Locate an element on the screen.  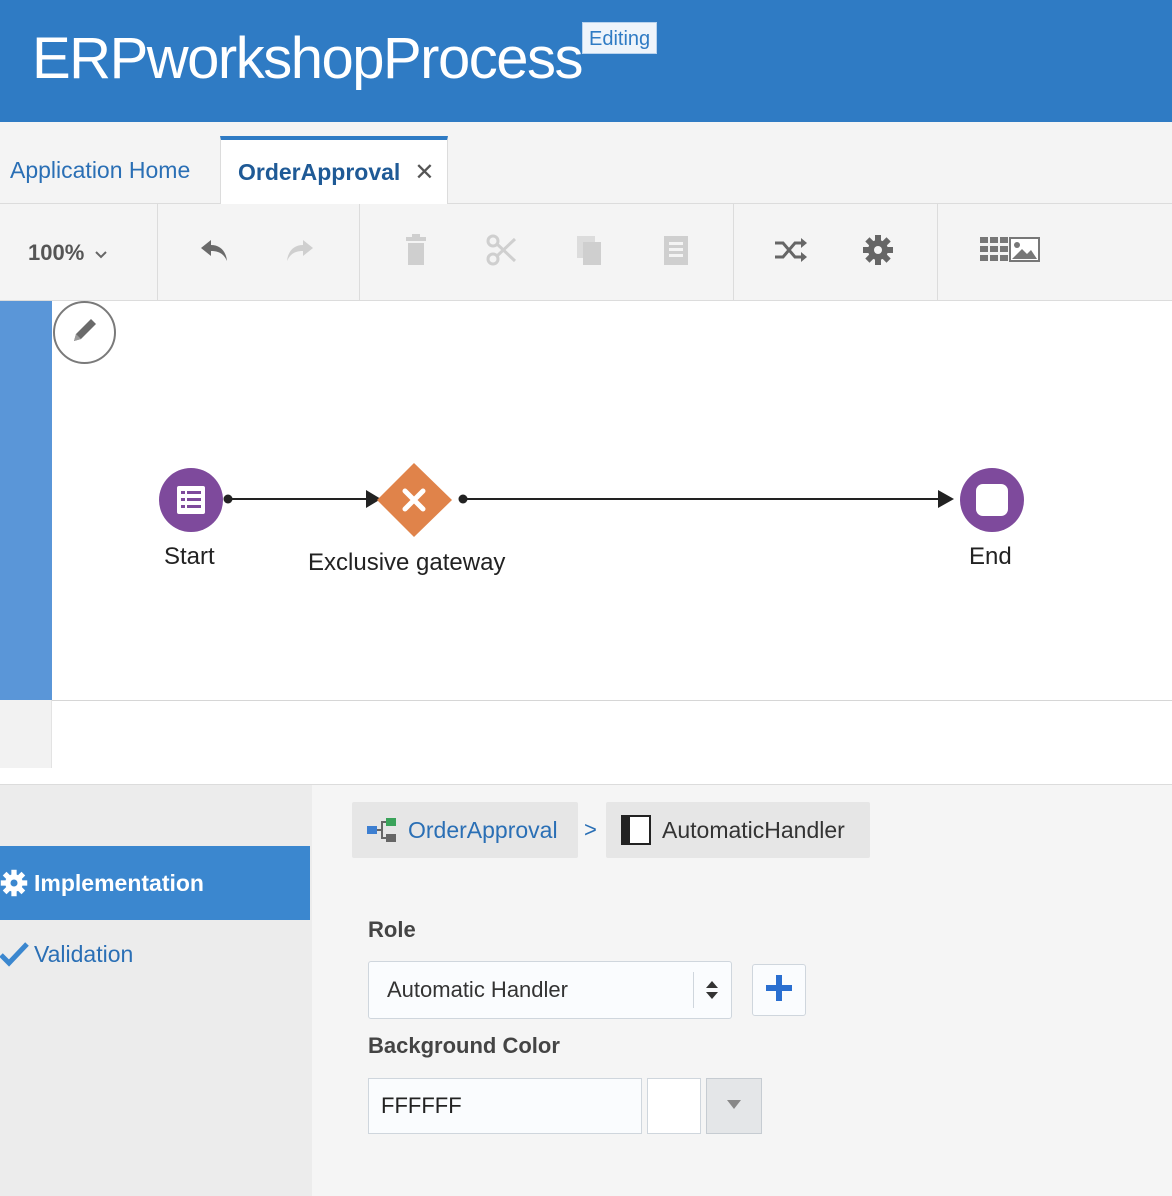
cut-icon is located at coordinates (502, 252).